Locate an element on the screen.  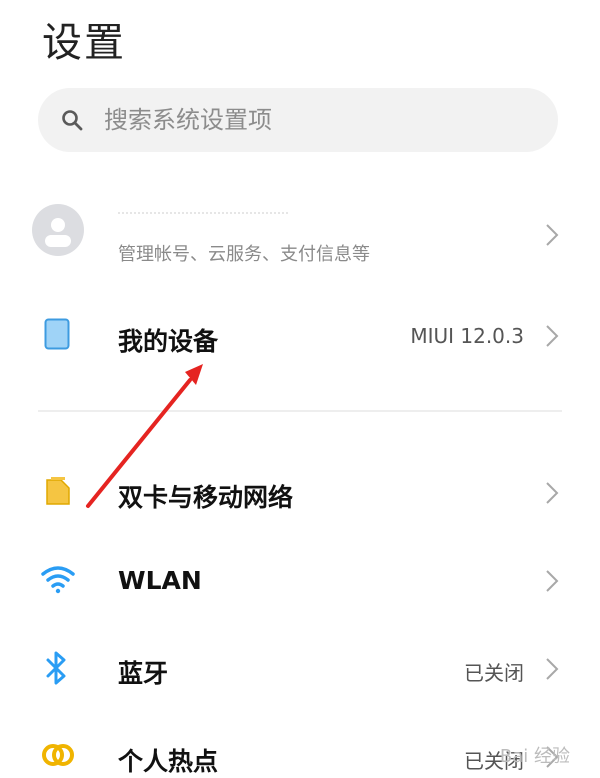
search-input is located at coordinates (314, 120).